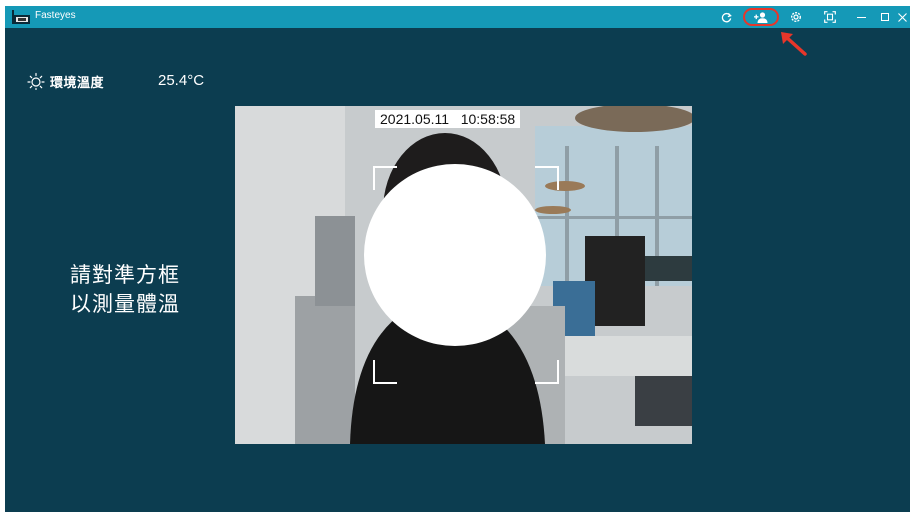  What do you see at coordinates (77, 83) in the screenshot?
I see `temperature-label: 環境溫度` at bounding box center [77, 83].